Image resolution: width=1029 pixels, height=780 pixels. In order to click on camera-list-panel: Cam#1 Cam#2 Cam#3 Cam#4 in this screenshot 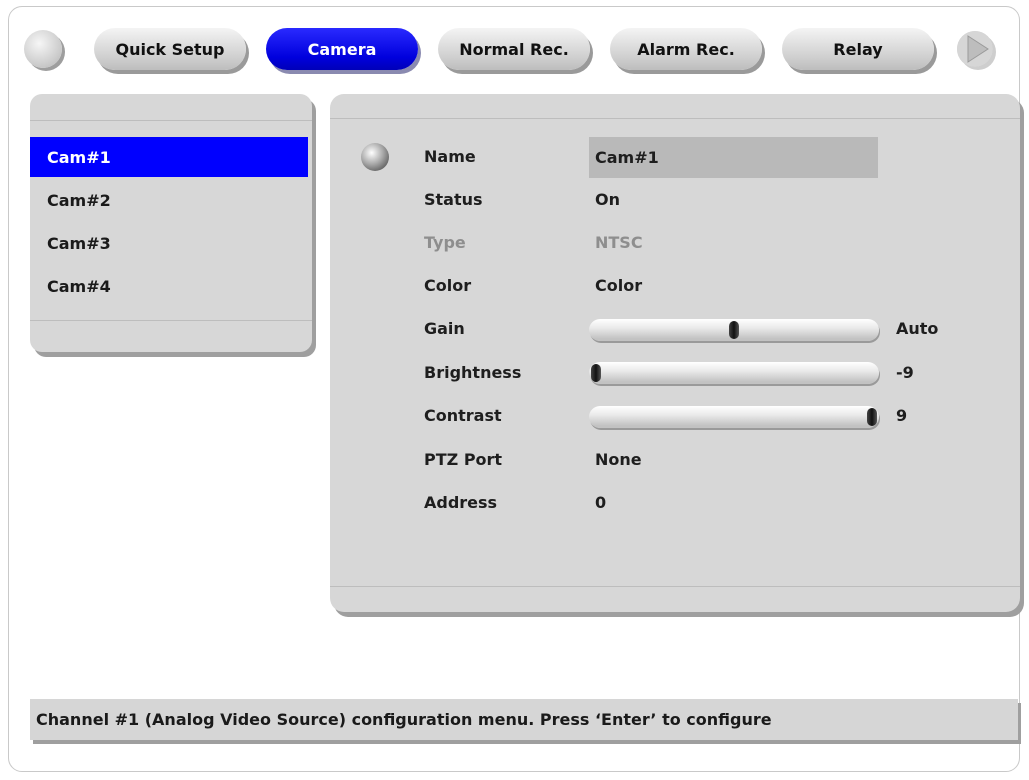, I will do `click(171, 223)`.